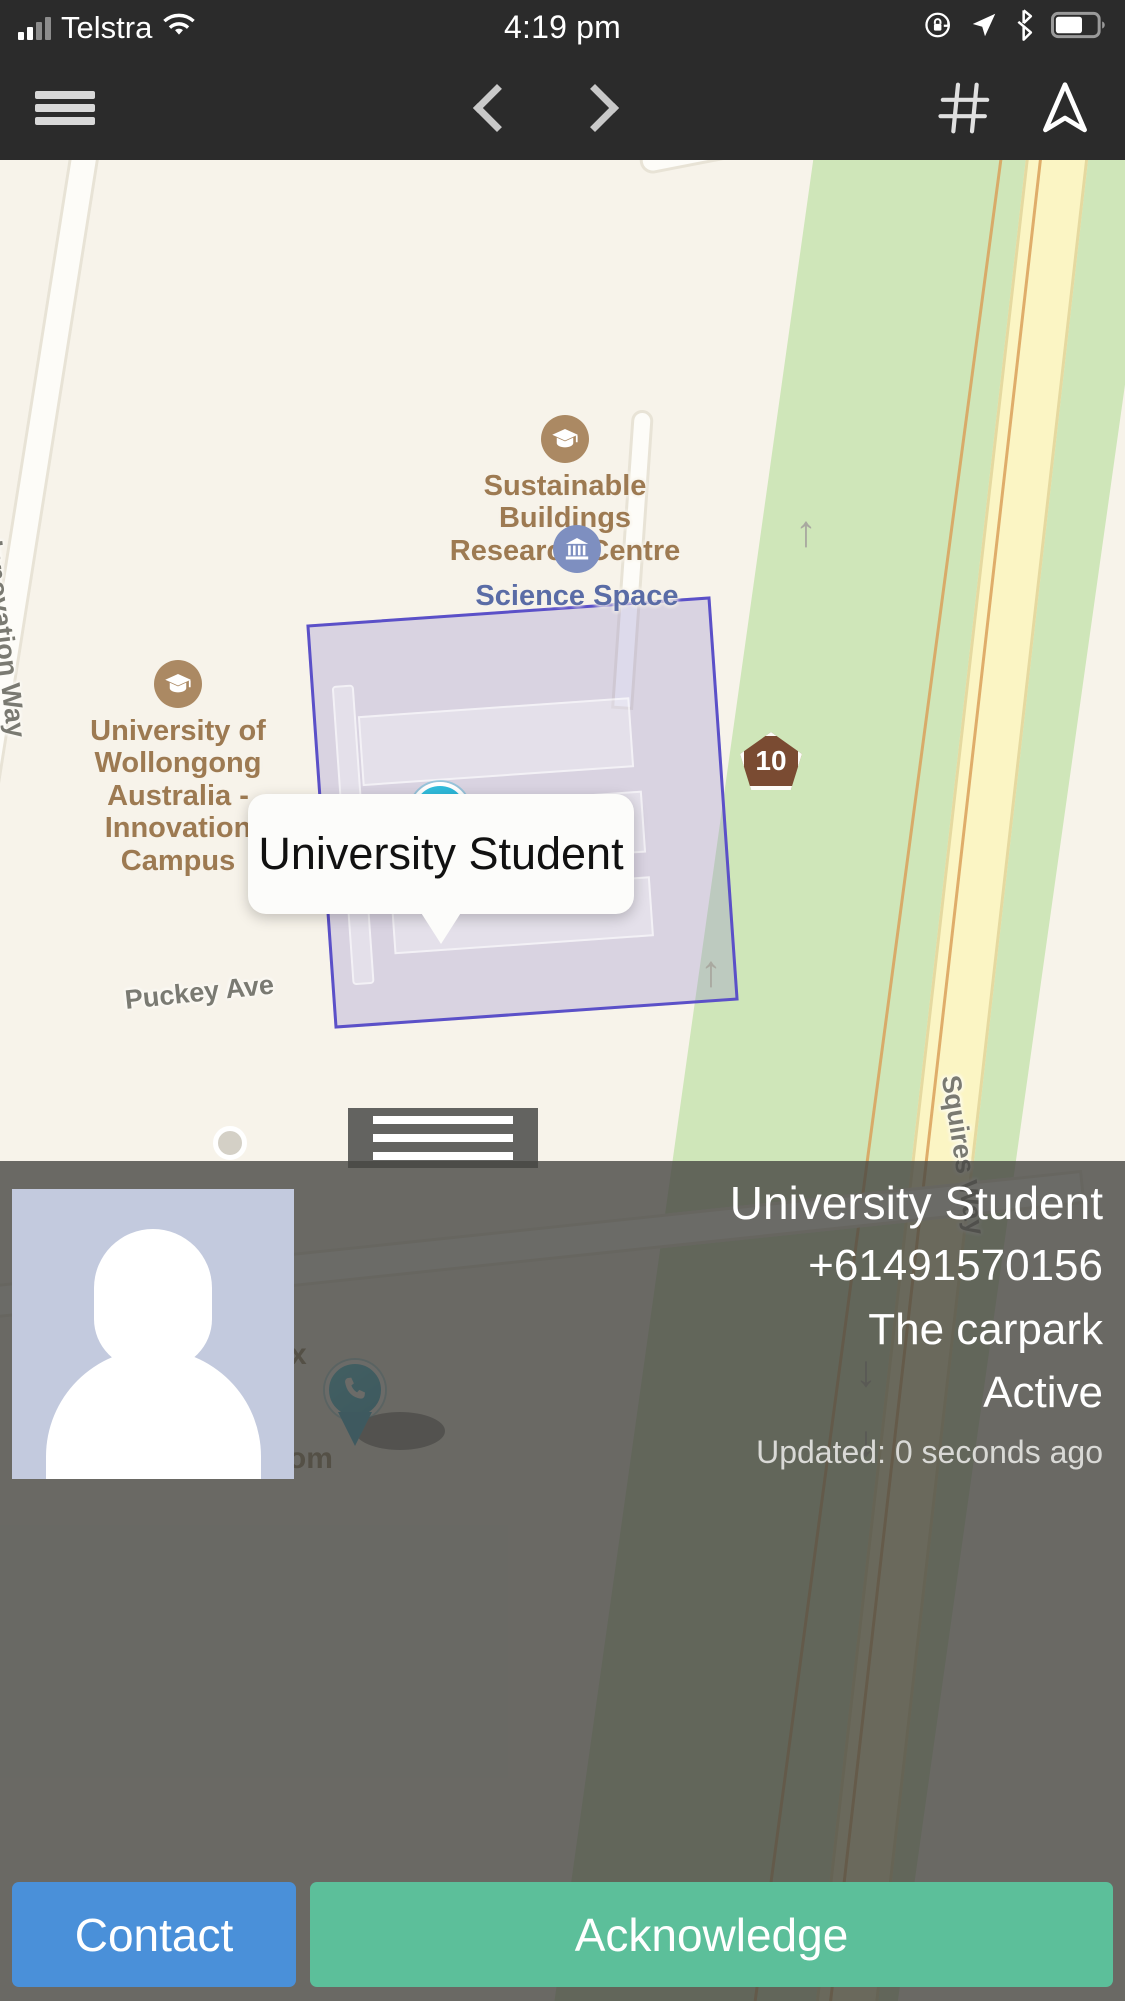 This screenshot has height=2001, width=1125. What do you see at coordinates (1079, 27) in the screenshot?
I see `battery-icon` at bounding box center [1079, 27].